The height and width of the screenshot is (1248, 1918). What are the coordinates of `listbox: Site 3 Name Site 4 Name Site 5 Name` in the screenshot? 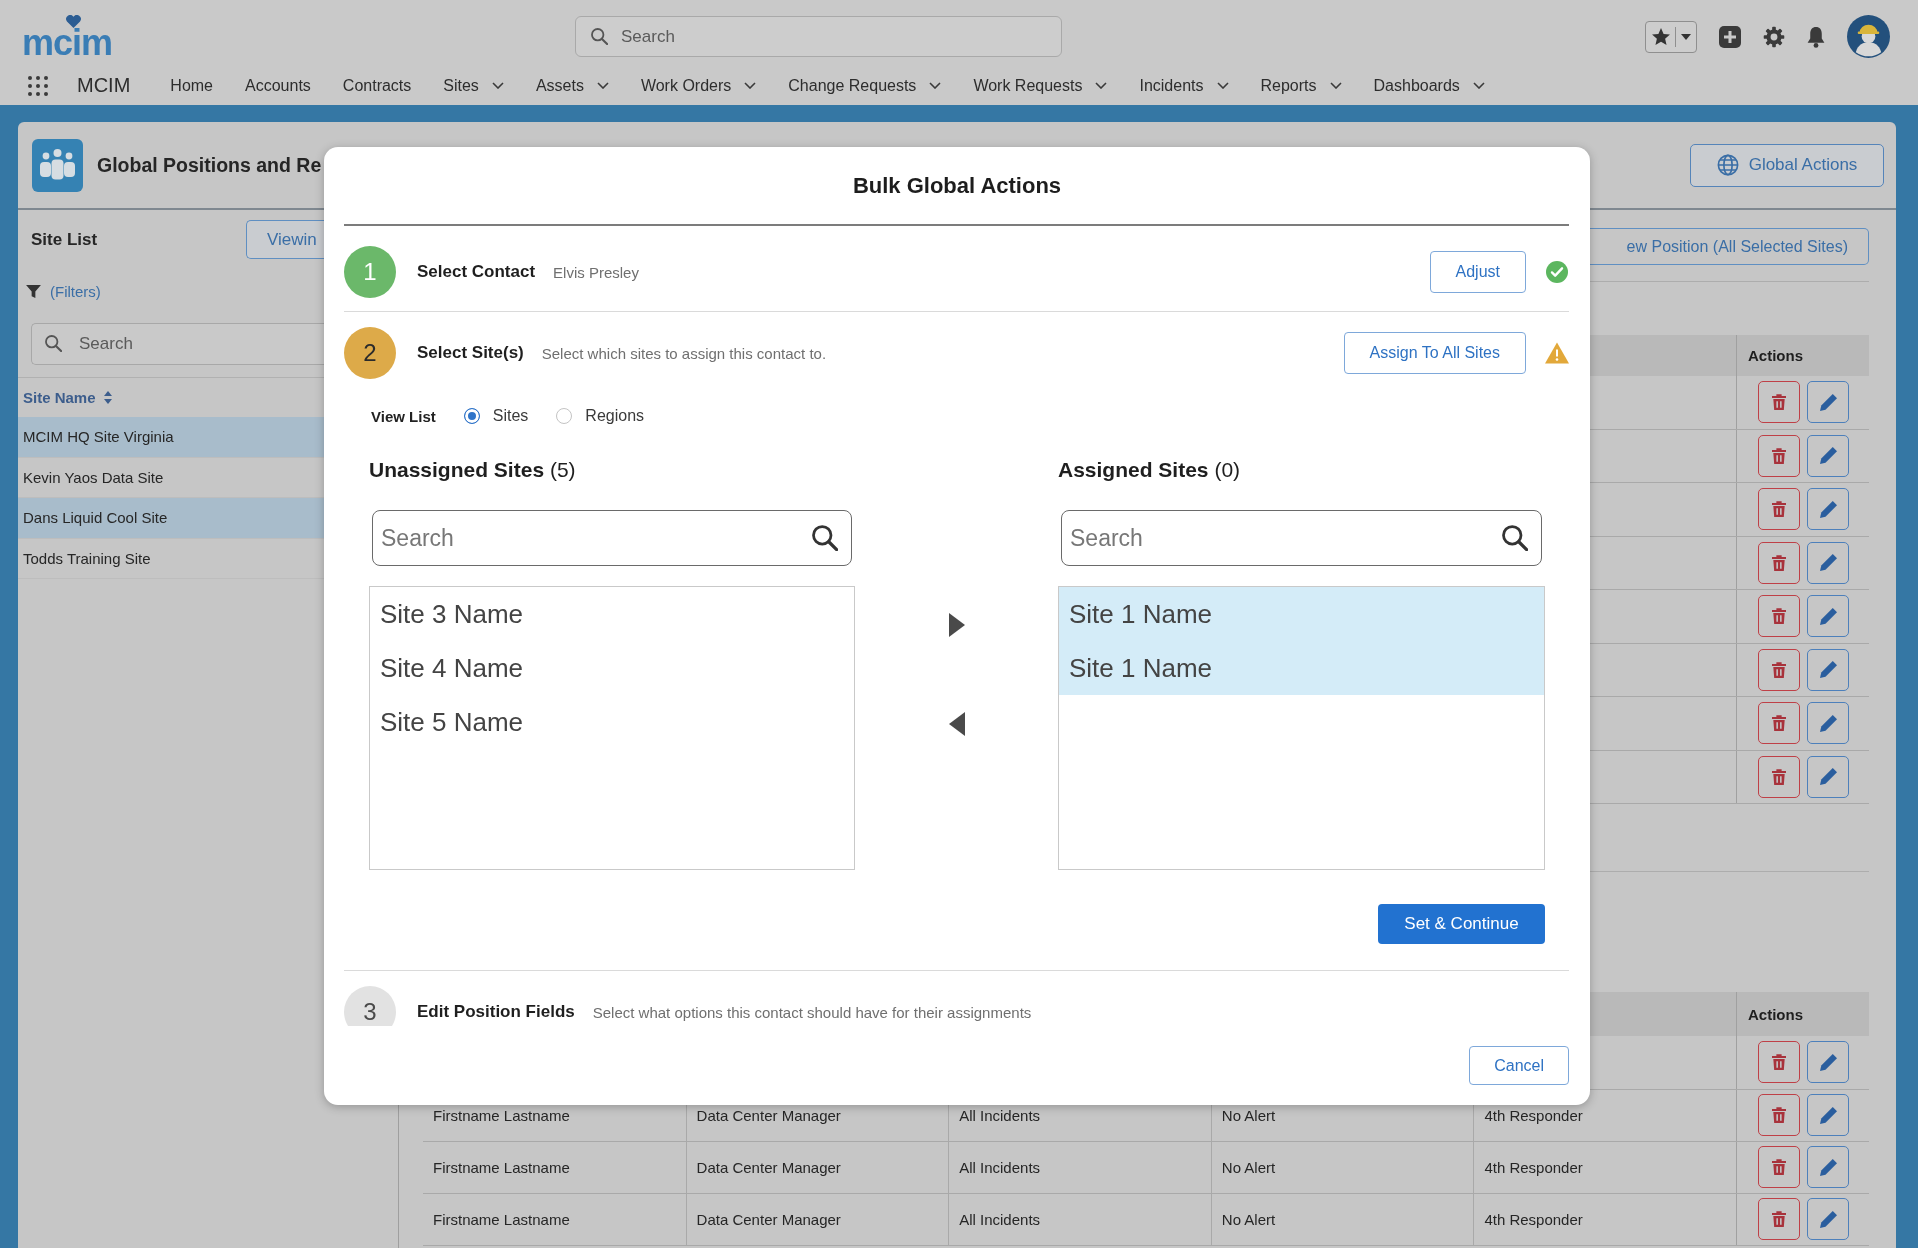 It's located at (612, 728).